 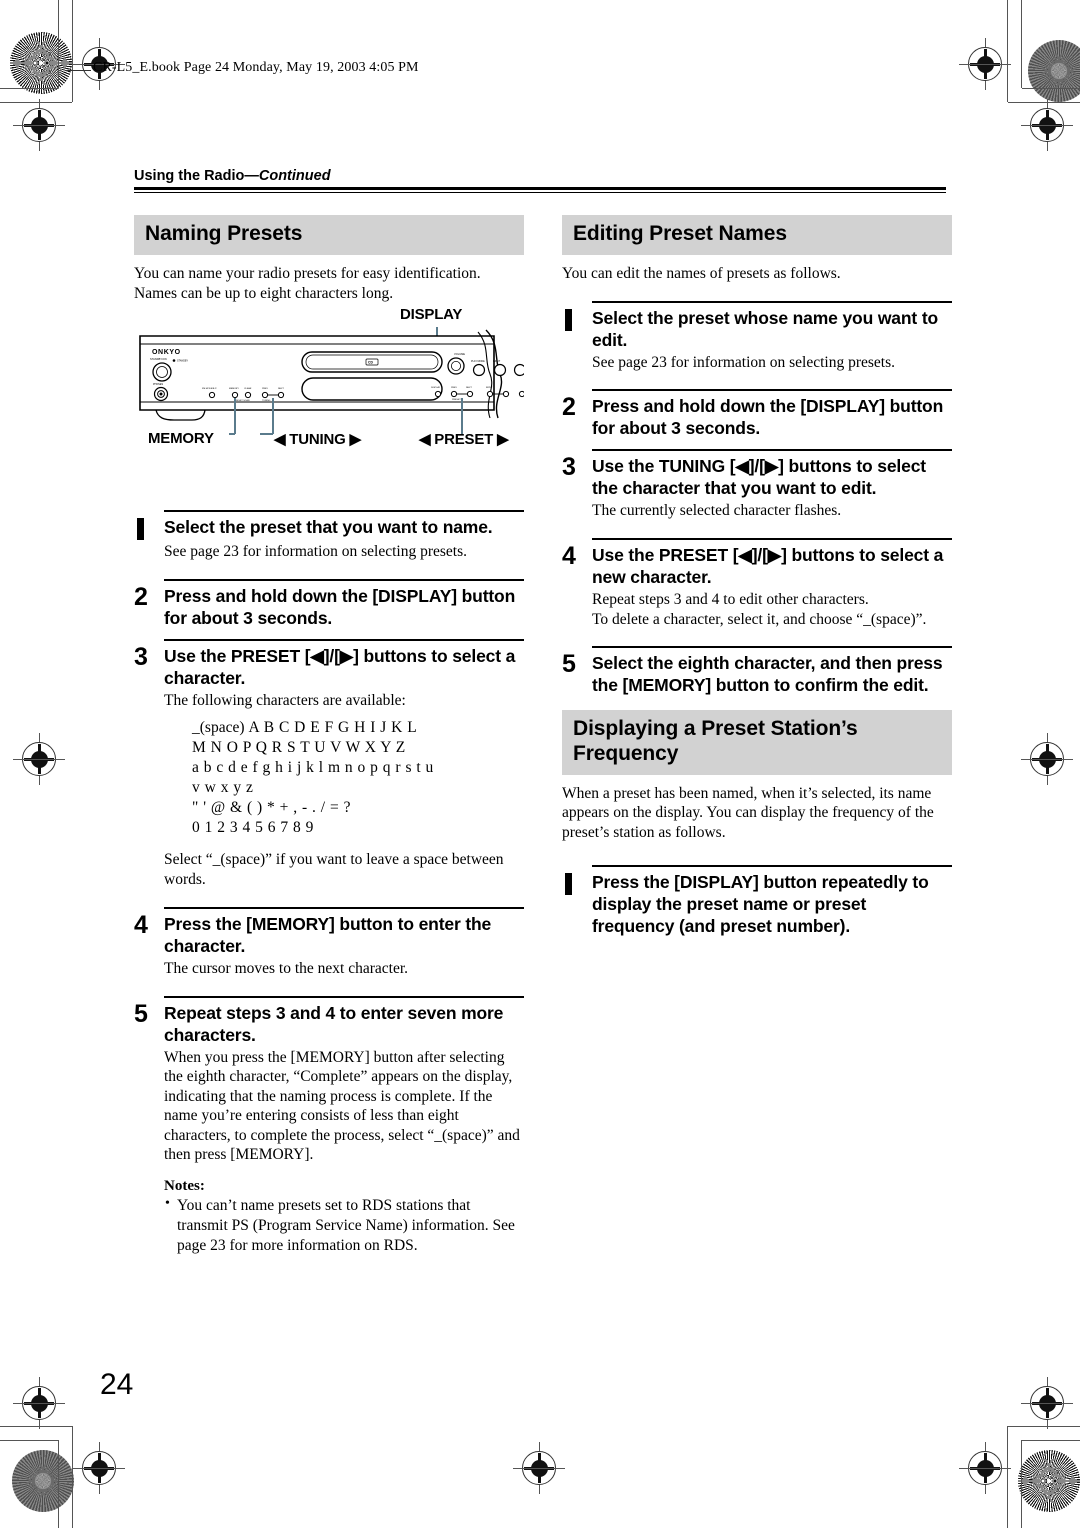 I want to click on function-knob-2-label: INPUT, so click(x=497, y=361).